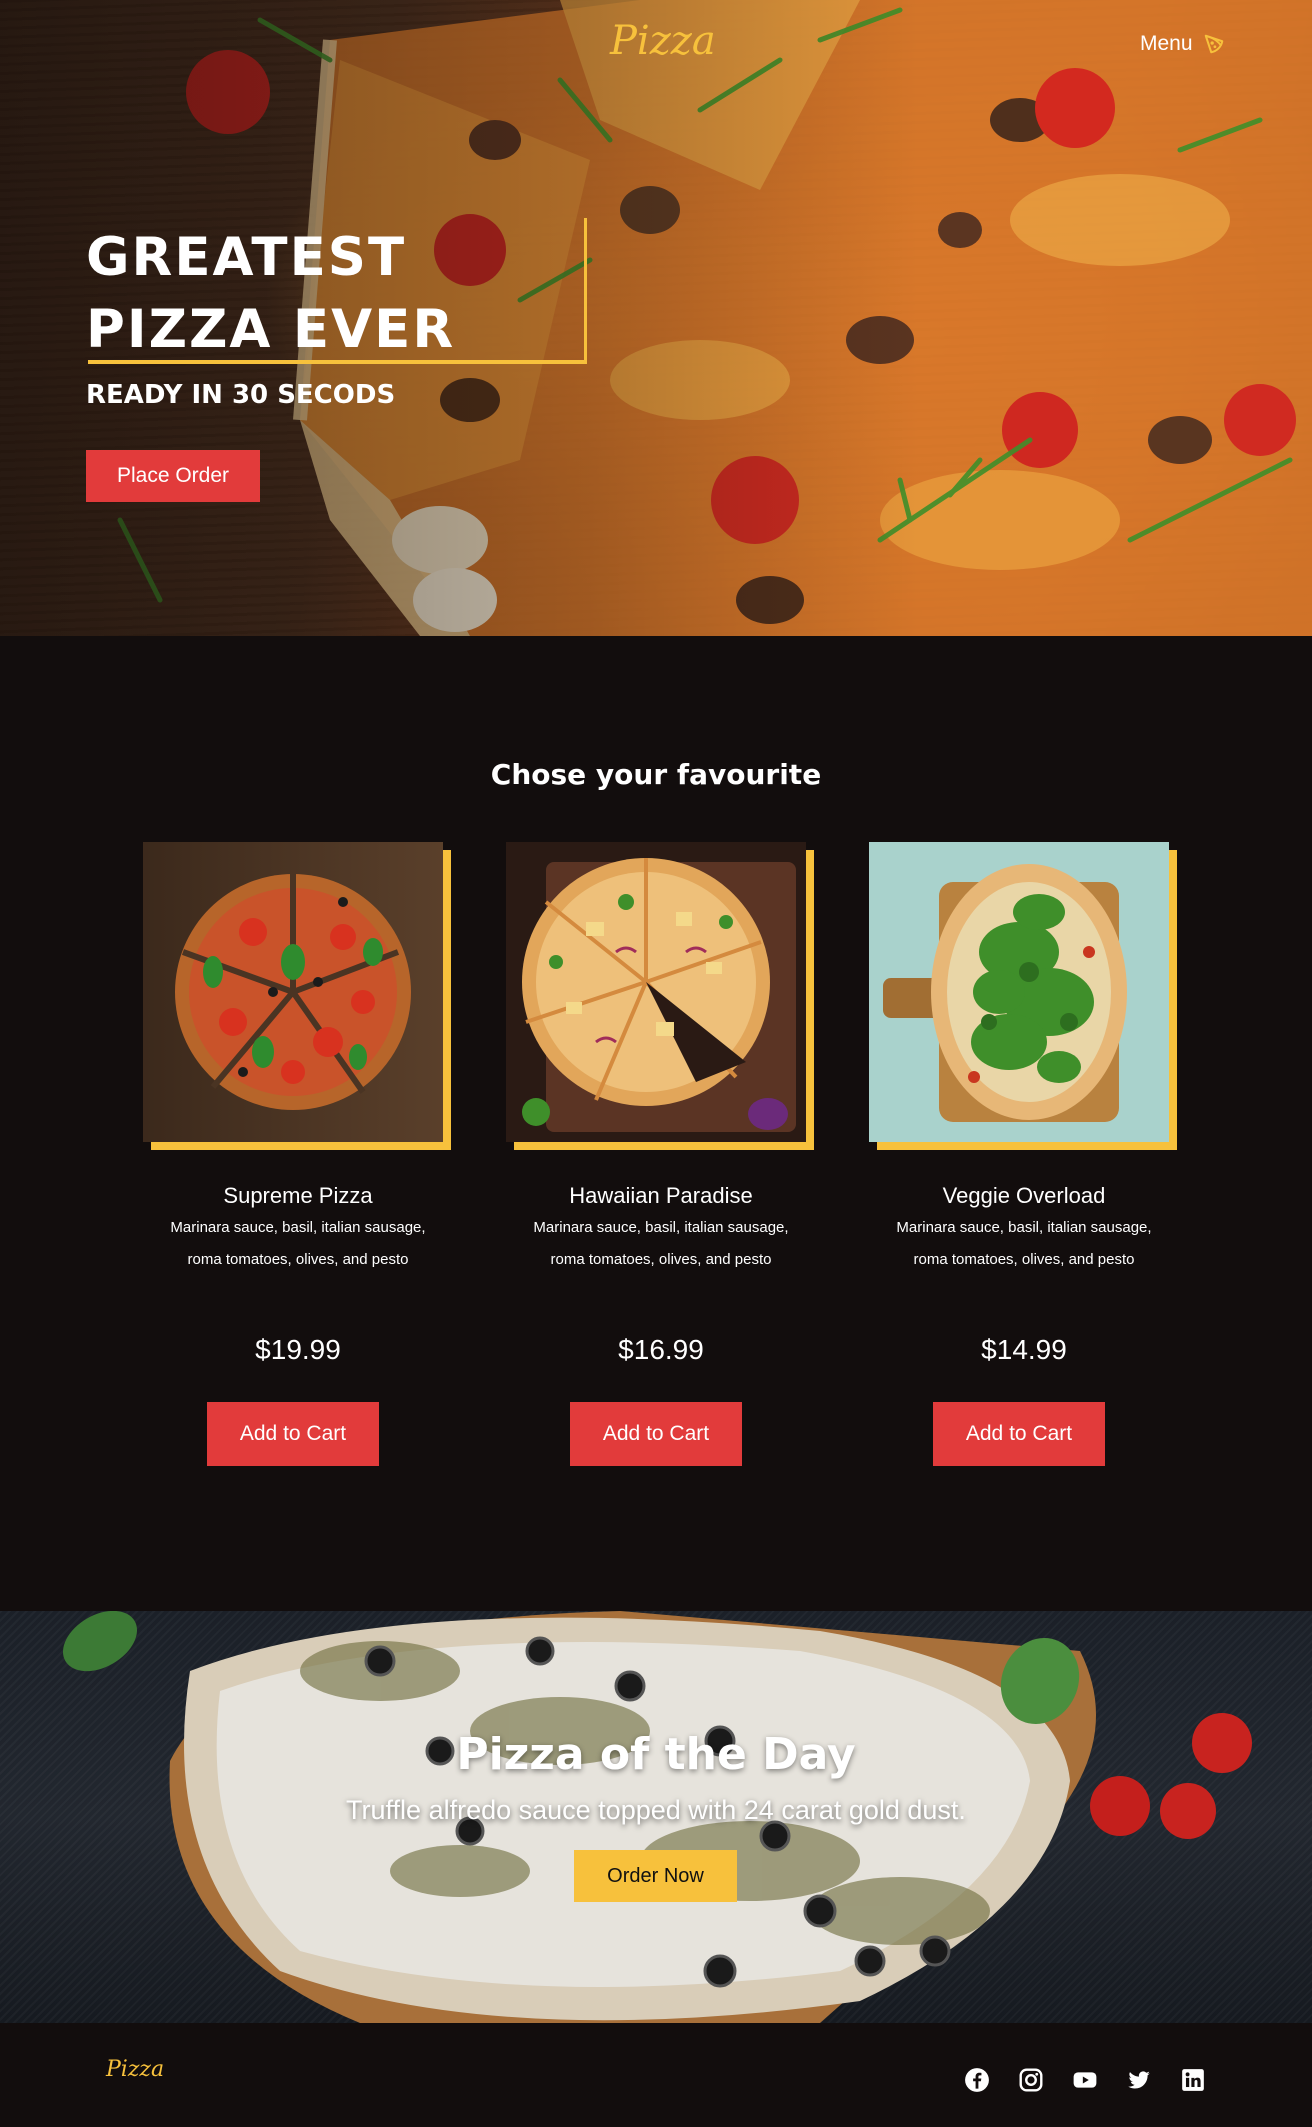 The width and height of the screenshot is (1312, 2127). I want to click on order-now-button: Order Now, so click(655, 1876).